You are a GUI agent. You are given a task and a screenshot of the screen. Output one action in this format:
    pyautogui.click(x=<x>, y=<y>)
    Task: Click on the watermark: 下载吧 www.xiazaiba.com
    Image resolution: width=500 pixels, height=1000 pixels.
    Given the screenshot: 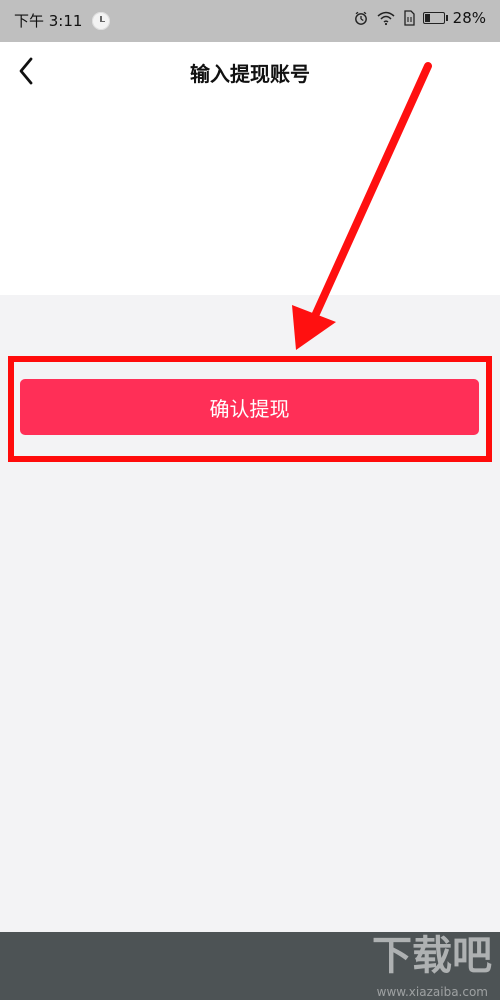 What is the action you would take?
    pyautogui.click(x=412, y=968)
    